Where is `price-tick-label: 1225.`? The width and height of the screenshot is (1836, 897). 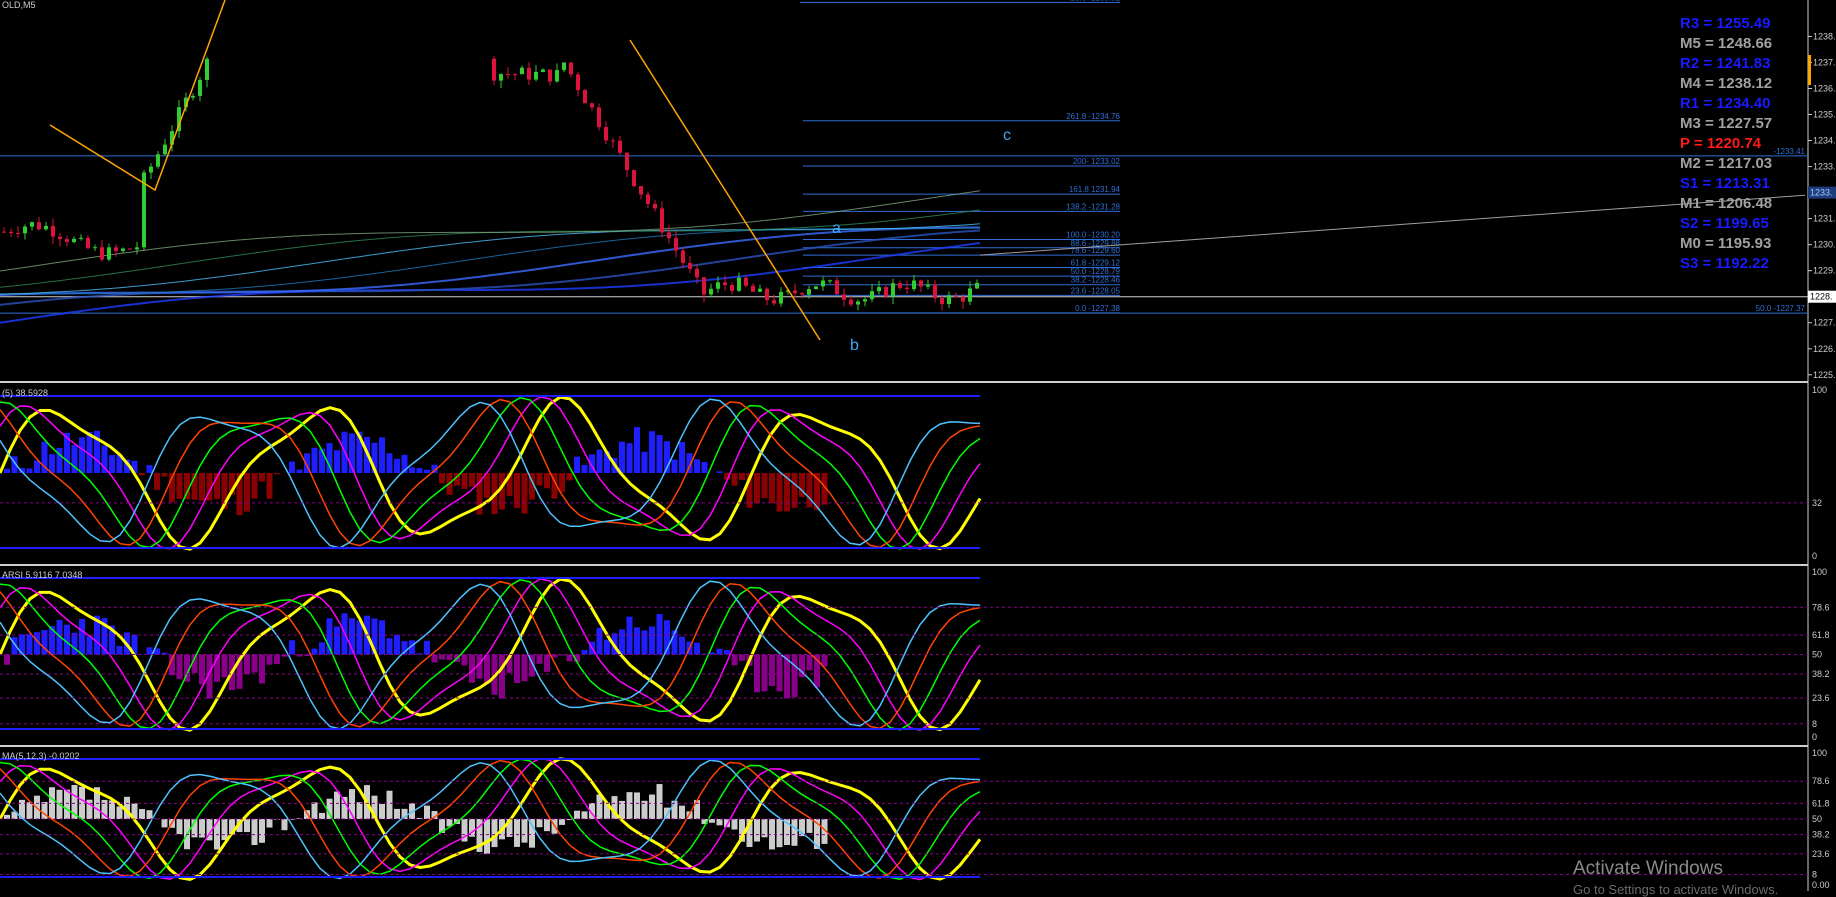
price-tick-label: 1225. is located at coordinates (1824, 375).